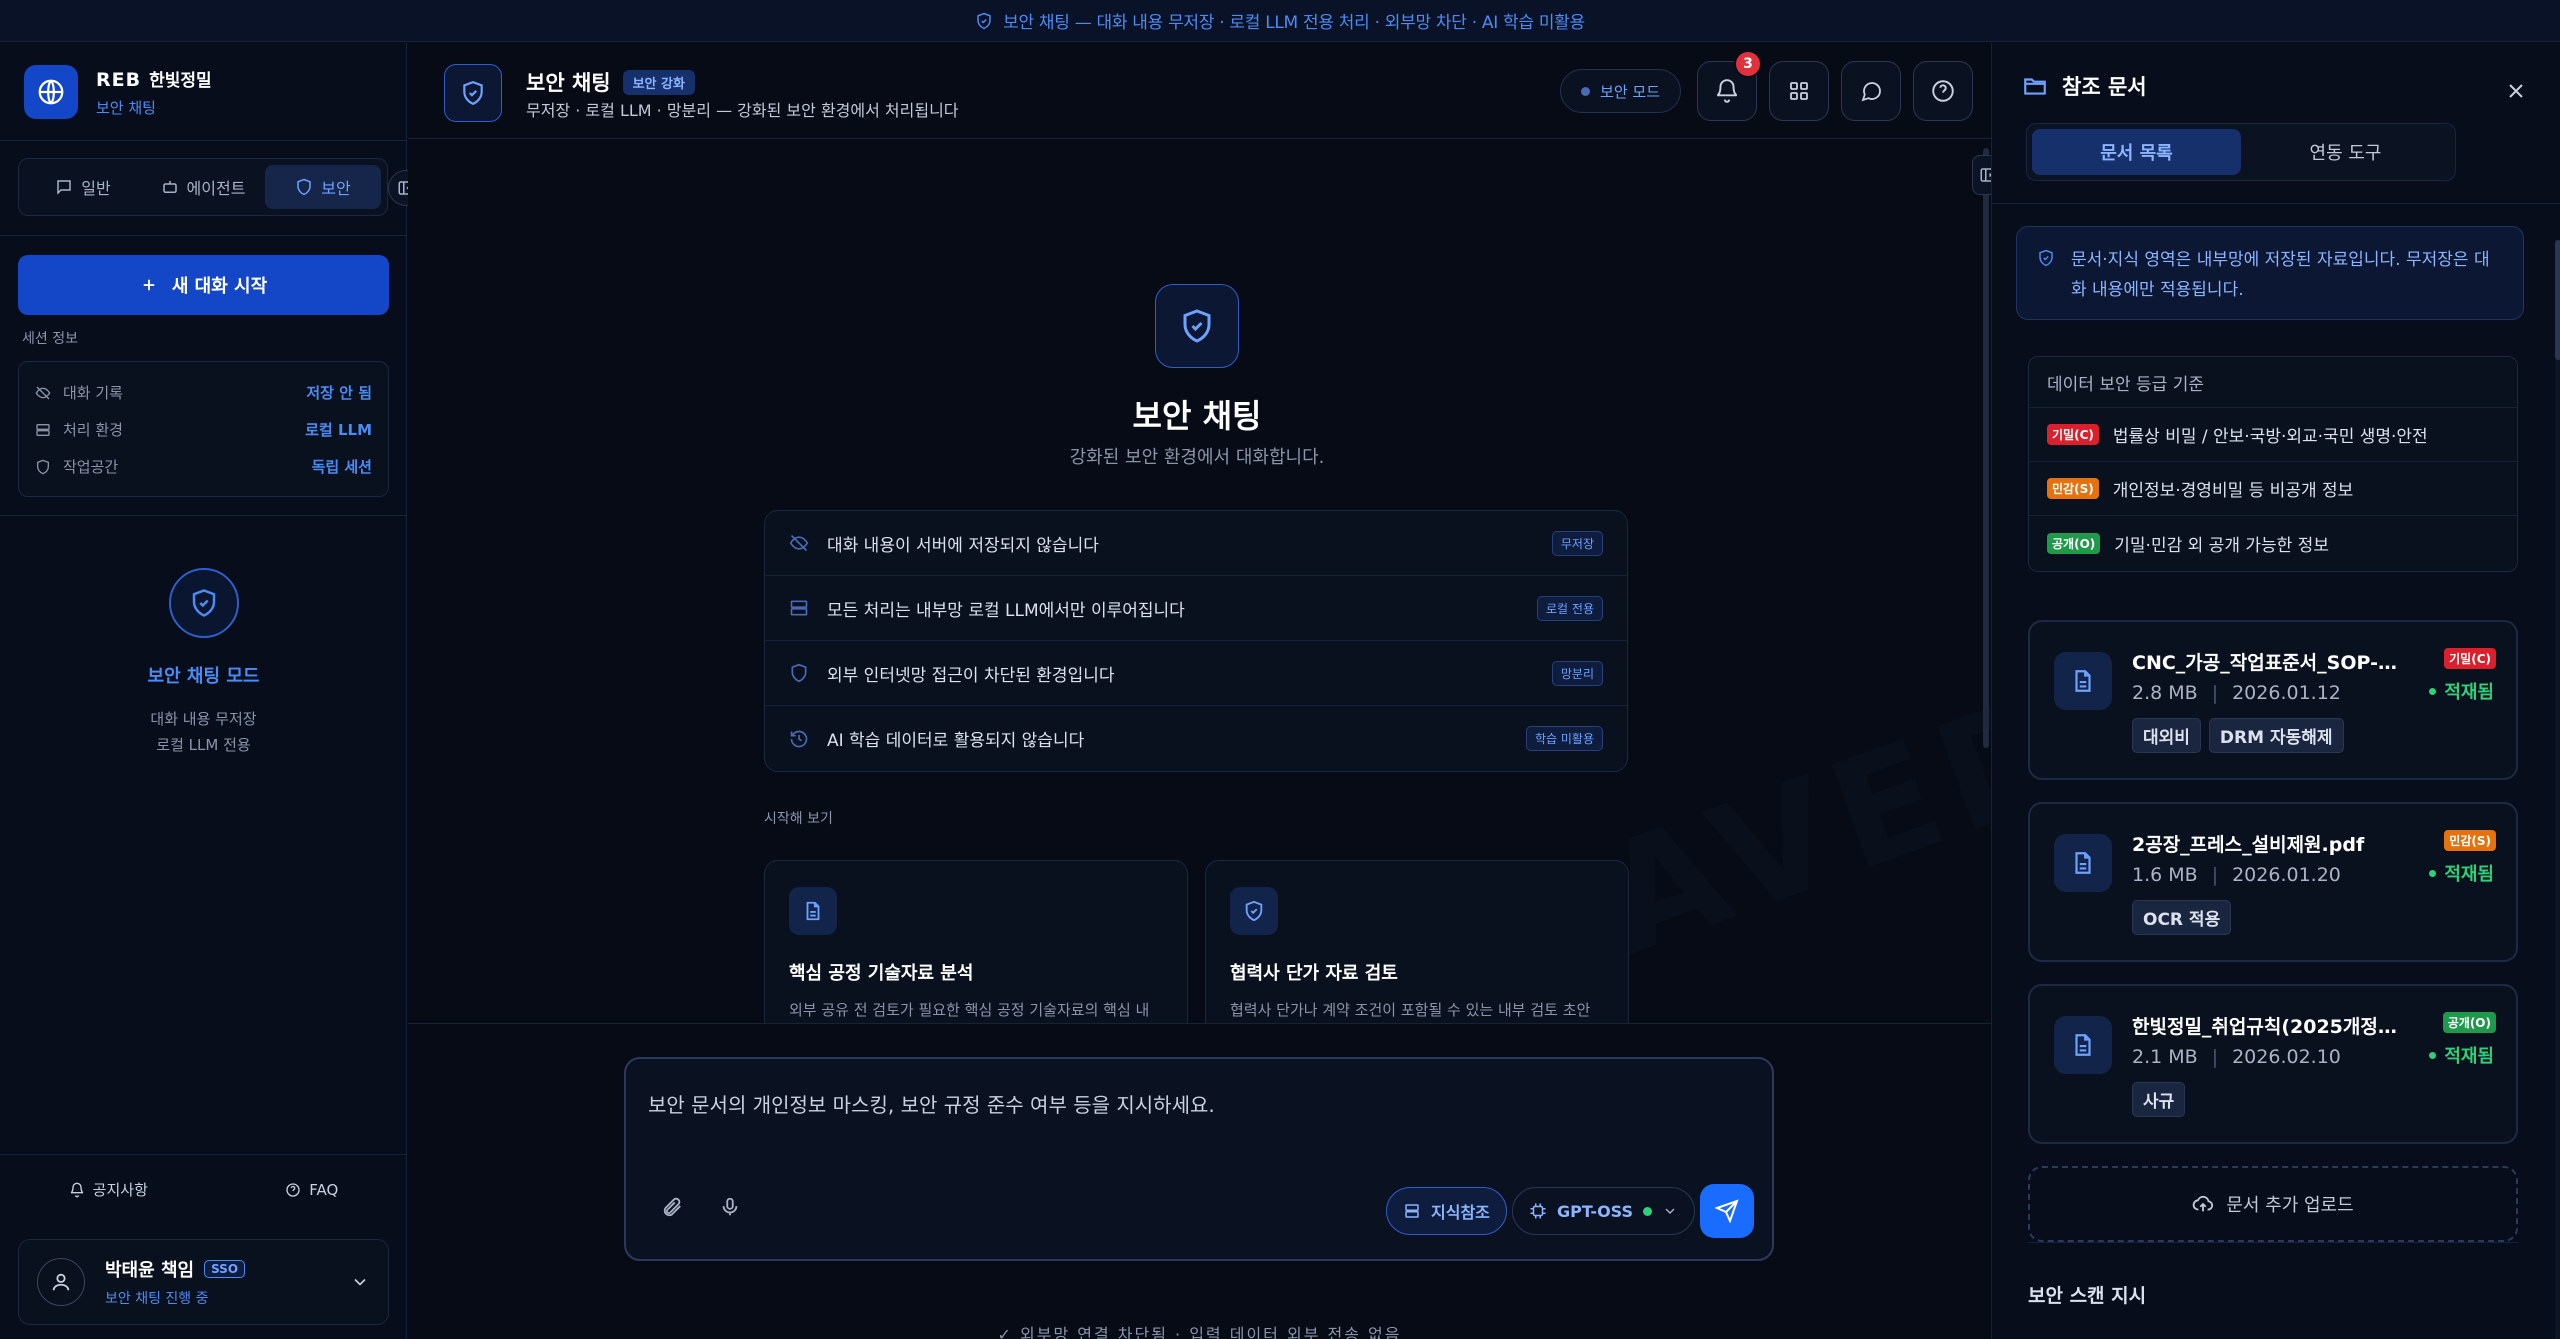  Describe the element at coordinates (2136, 152) in the screenshot. I see `tab-documents: 문서 목록` at that location.